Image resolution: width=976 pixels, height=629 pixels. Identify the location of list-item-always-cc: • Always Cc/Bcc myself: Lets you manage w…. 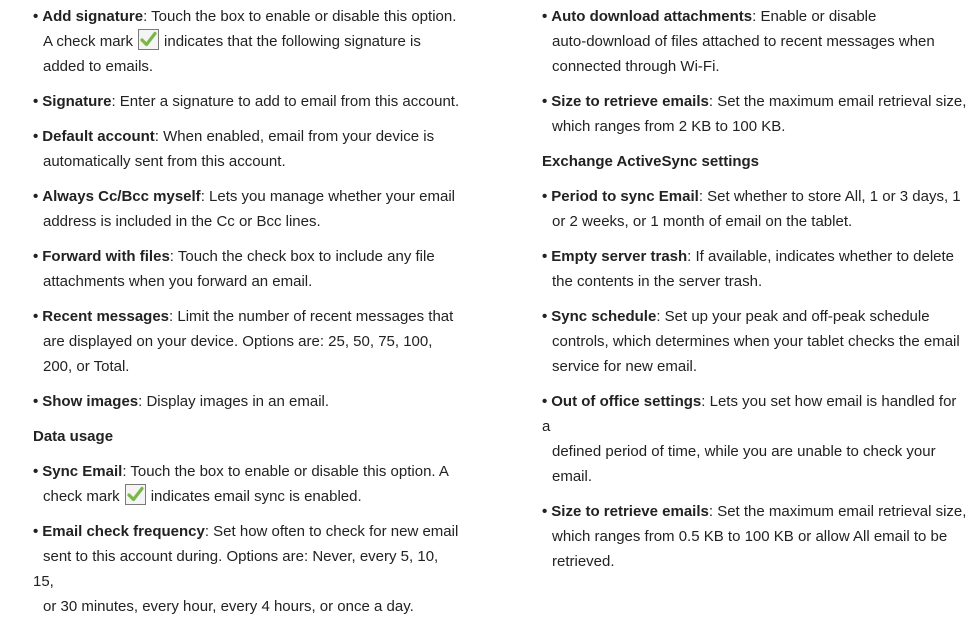
(248, 209).